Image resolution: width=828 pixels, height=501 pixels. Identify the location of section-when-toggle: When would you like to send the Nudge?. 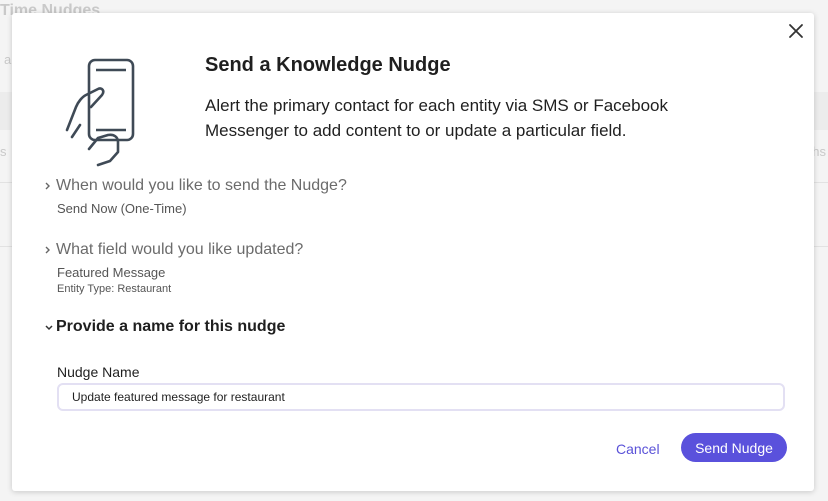
(194, 186).